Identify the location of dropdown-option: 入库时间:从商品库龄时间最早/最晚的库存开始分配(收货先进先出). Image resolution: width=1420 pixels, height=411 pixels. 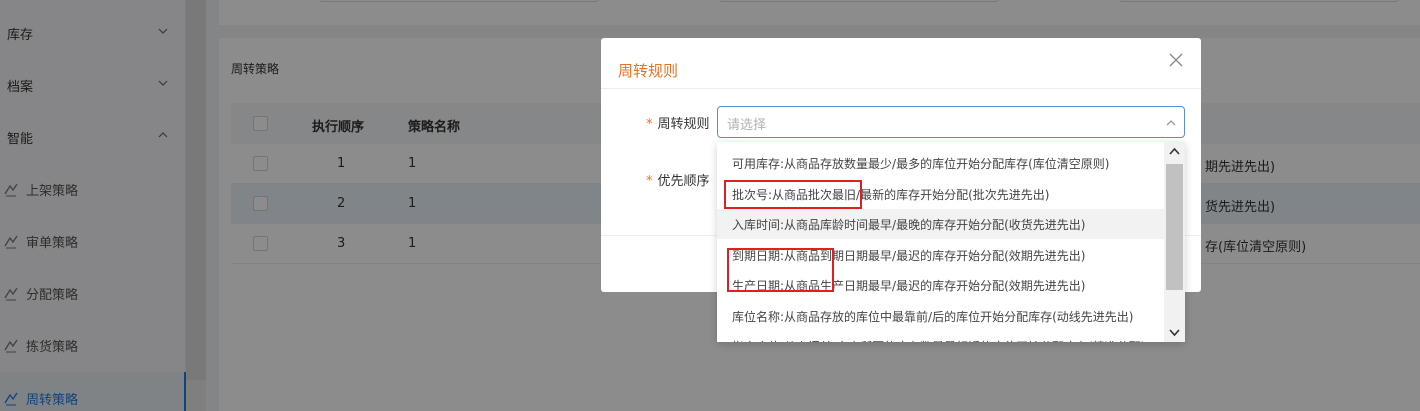
(940, 224).